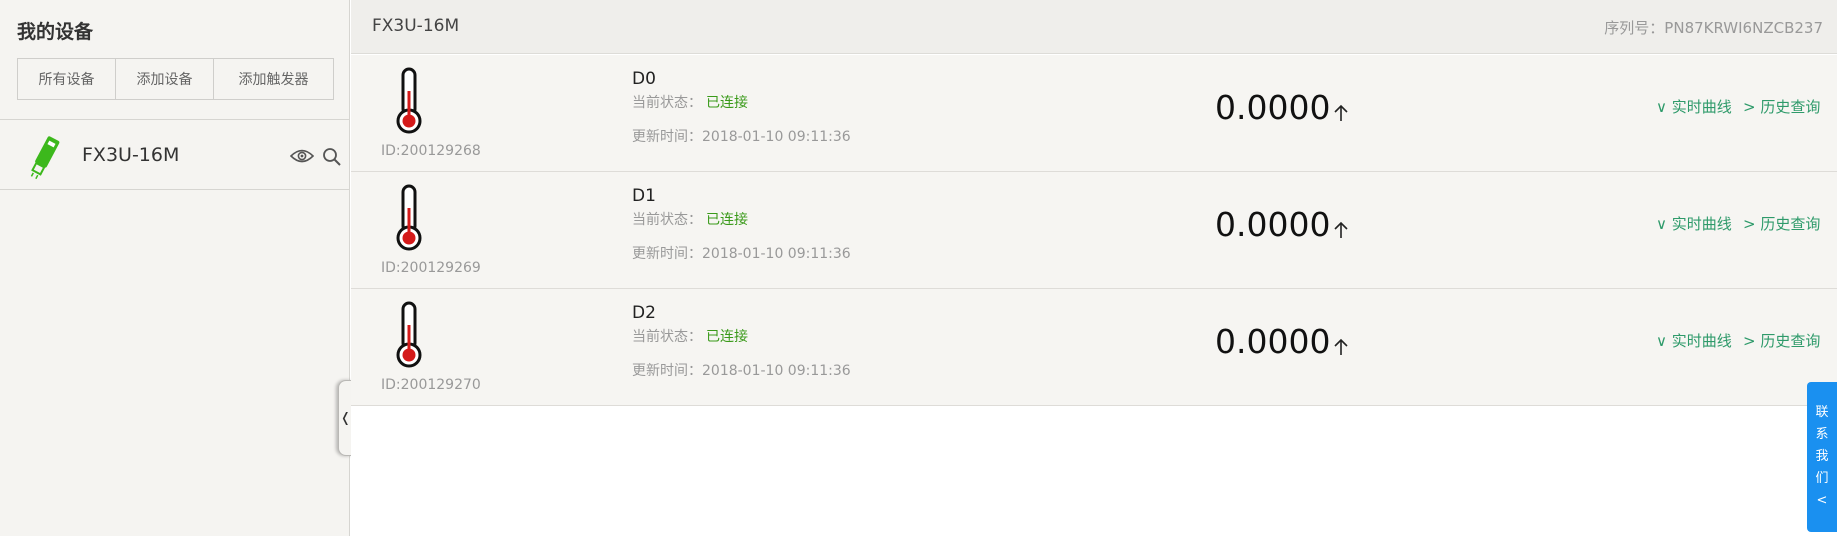 This screenshot has height=536, width=1837. What do you see at coordinates (165, 79) in the screenshot?
I see `add-device-button: 添加设备` at bounding box center [165, 79].